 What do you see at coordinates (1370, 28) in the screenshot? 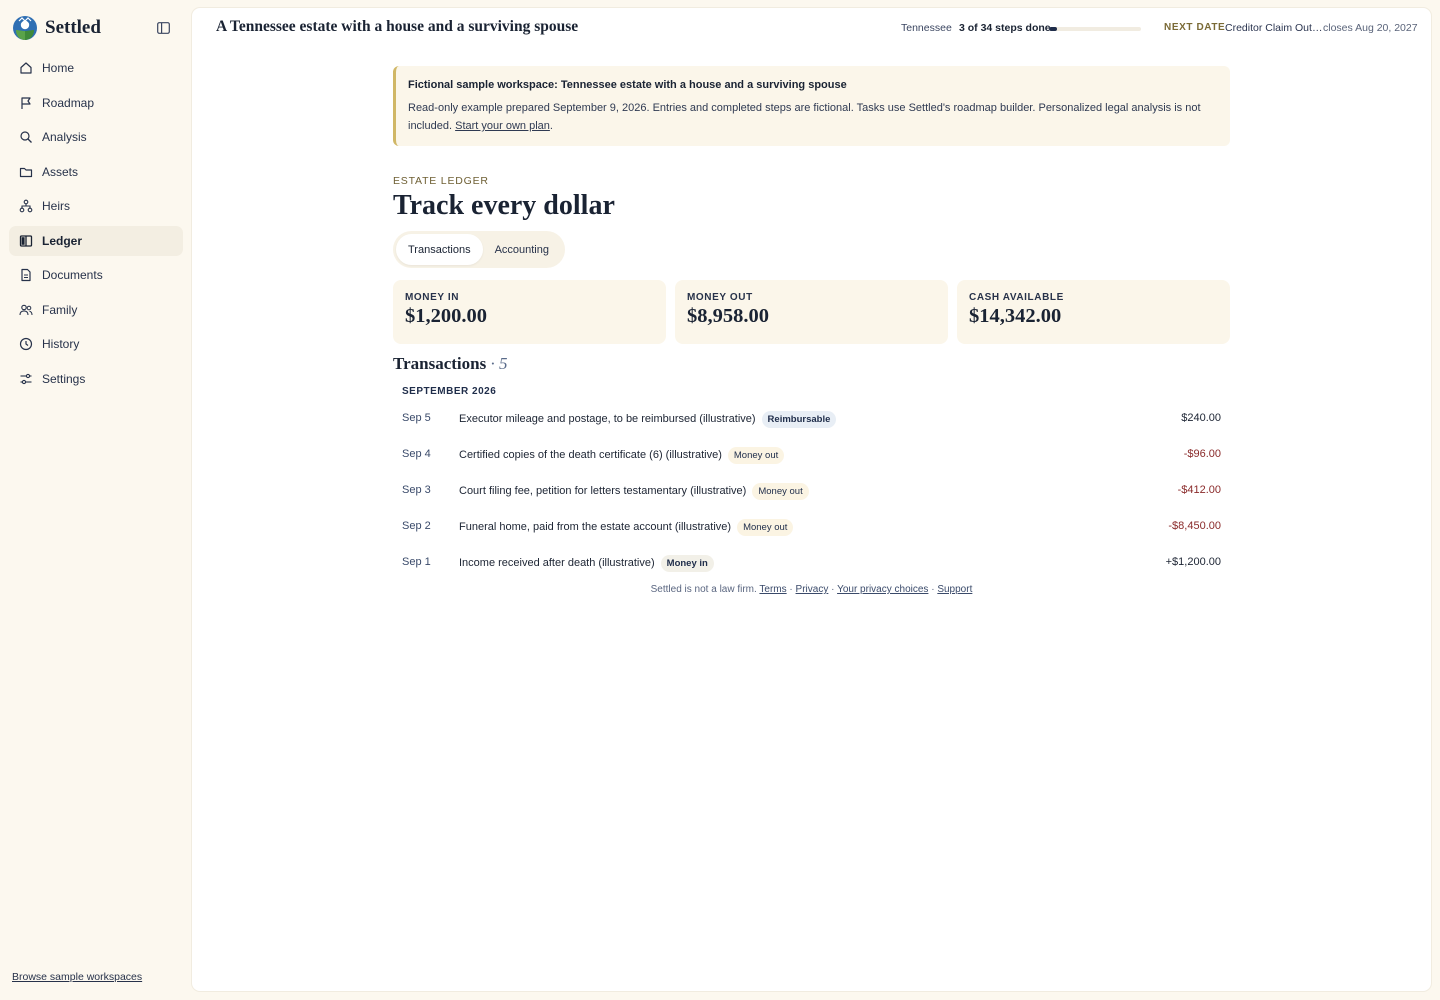
I see `next-date-close: closes Aug 20, 2027` at bounding box center [1370, 28].